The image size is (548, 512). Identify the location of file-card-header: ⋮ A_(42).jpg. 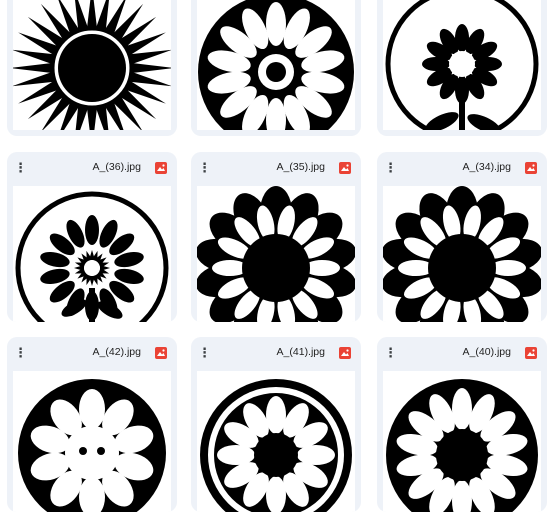
(92, 353).